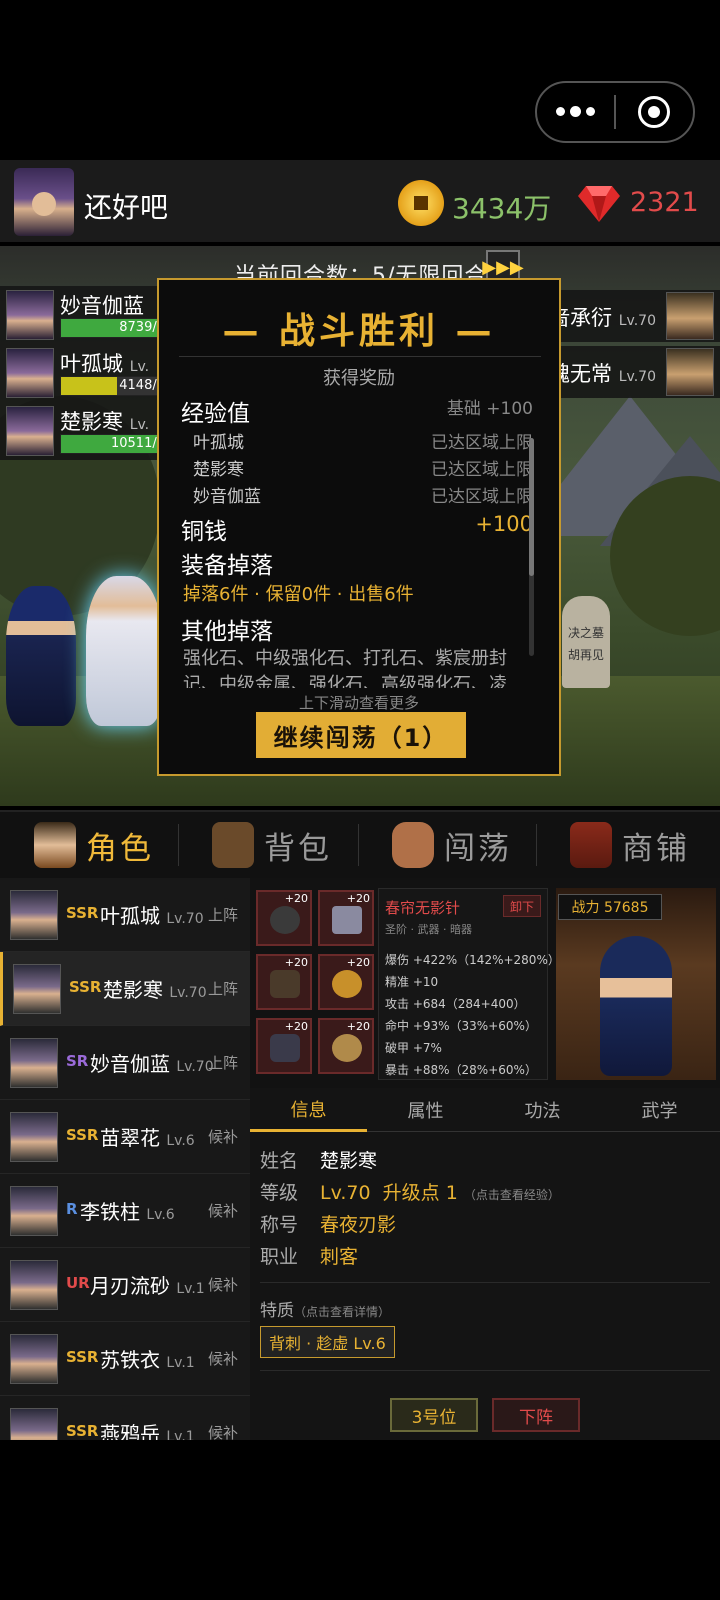  Describe the element at coordinates (472, 960) in the screenshot. I see `weapon-stat: 爆伤 +422%（142%+280%）` at that location.